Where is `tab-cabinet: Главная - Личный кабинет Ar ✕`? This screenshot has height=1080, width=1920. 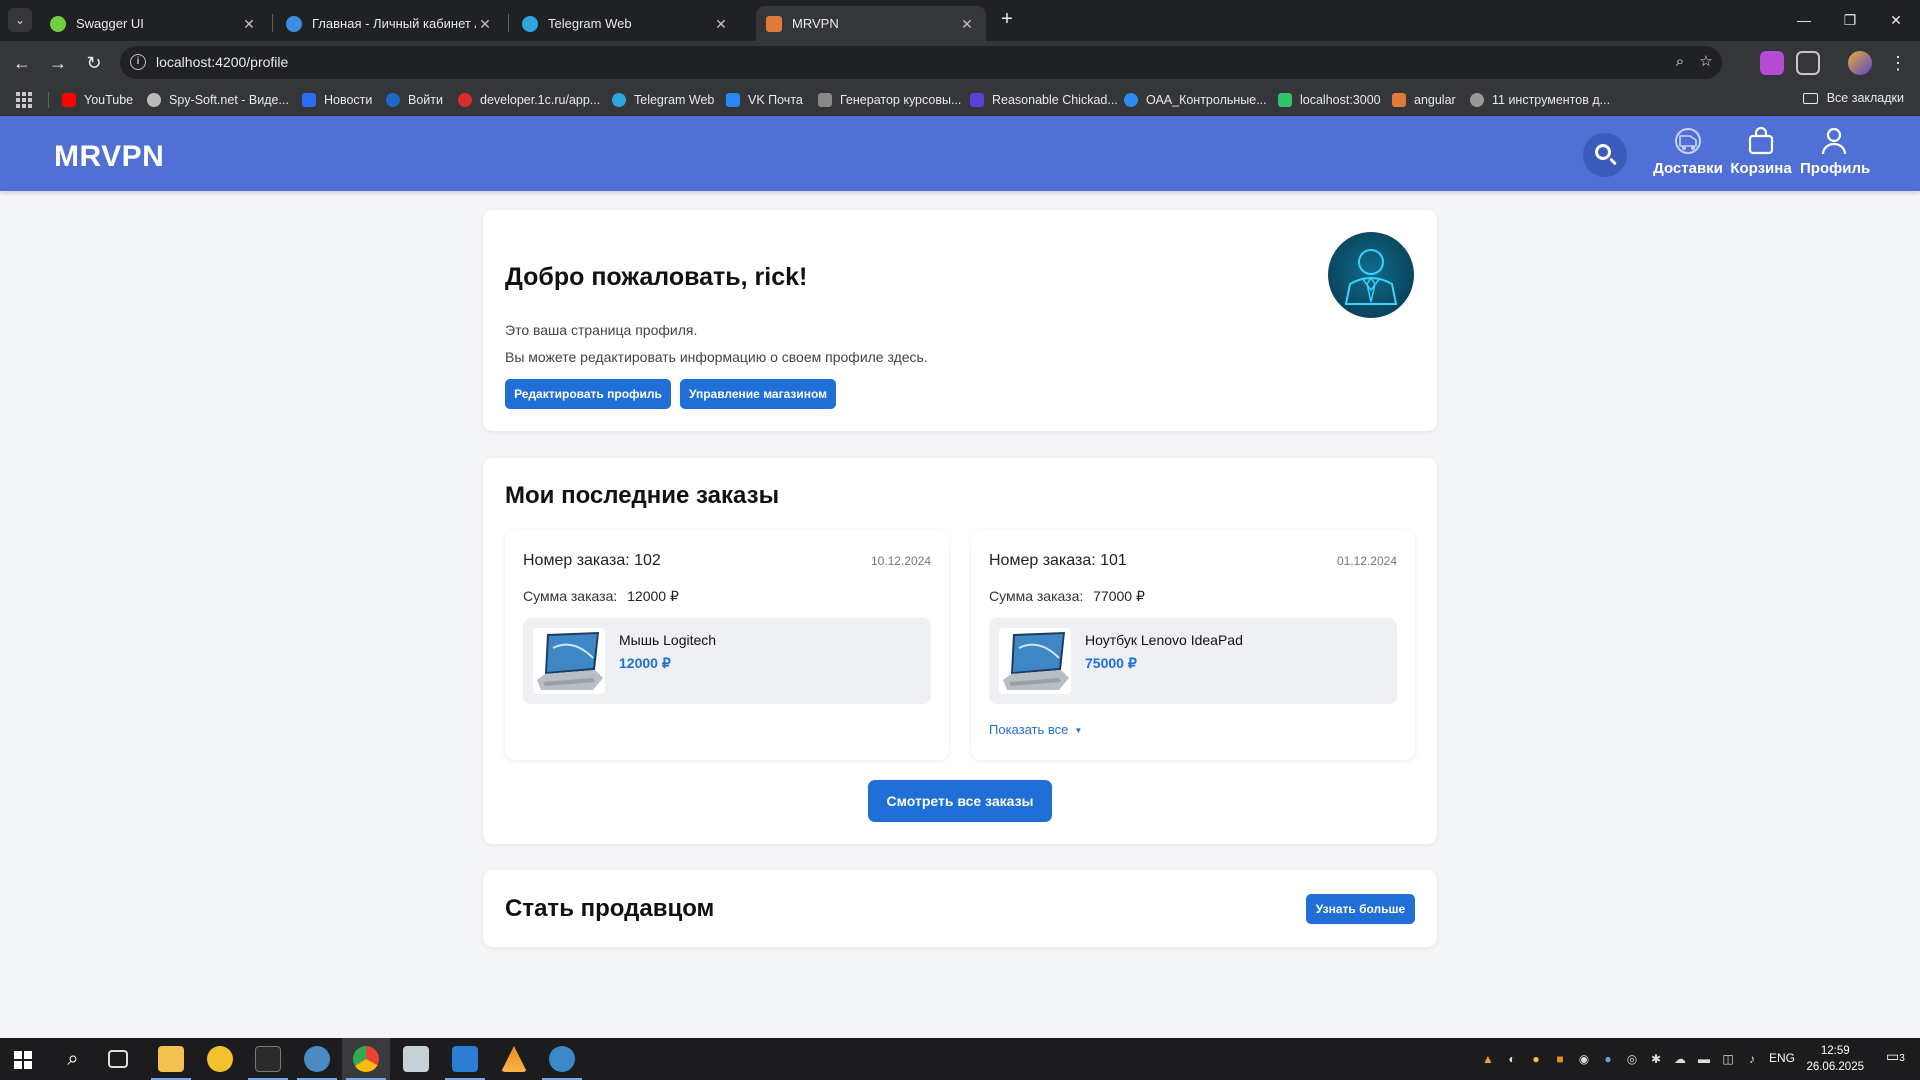 tab-cabinet: Главная - Личный кабинет Ar ✕ is located at coordinates (390, 23).